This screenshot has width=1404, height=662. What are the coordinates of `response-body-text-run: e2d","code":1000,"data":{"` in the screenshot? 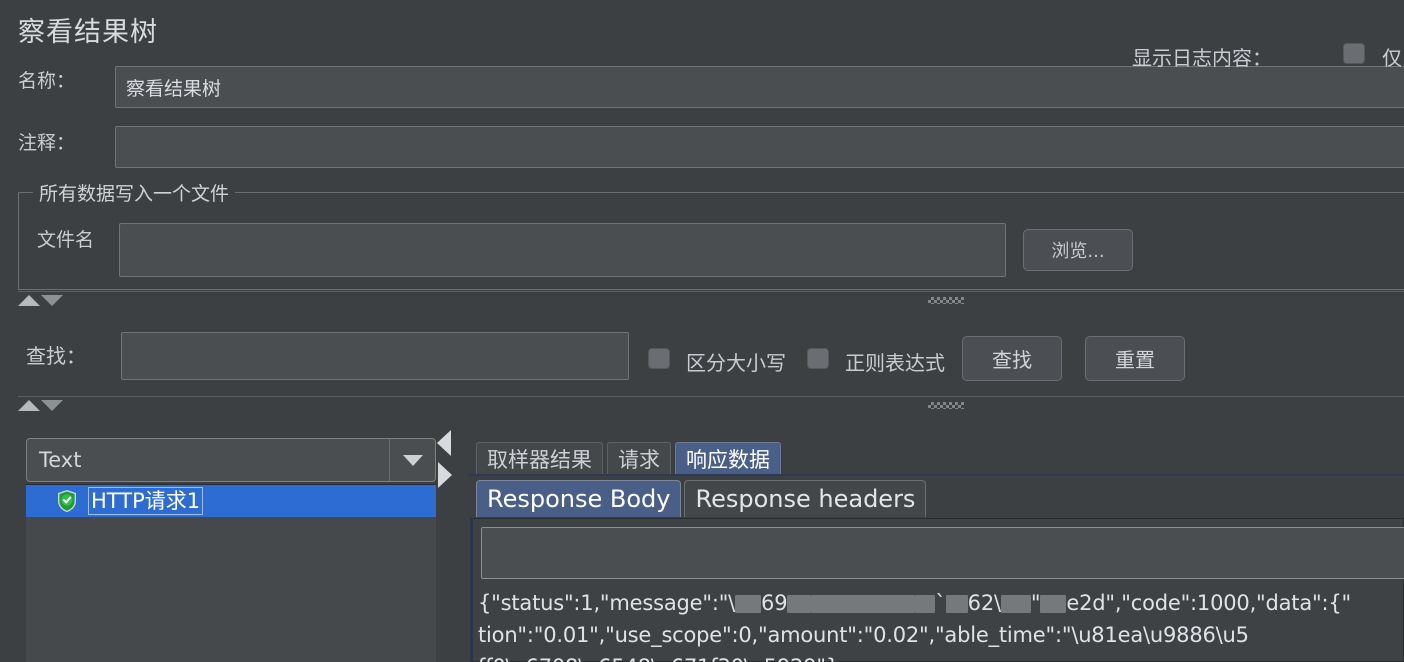 It's located at (1208, 603).